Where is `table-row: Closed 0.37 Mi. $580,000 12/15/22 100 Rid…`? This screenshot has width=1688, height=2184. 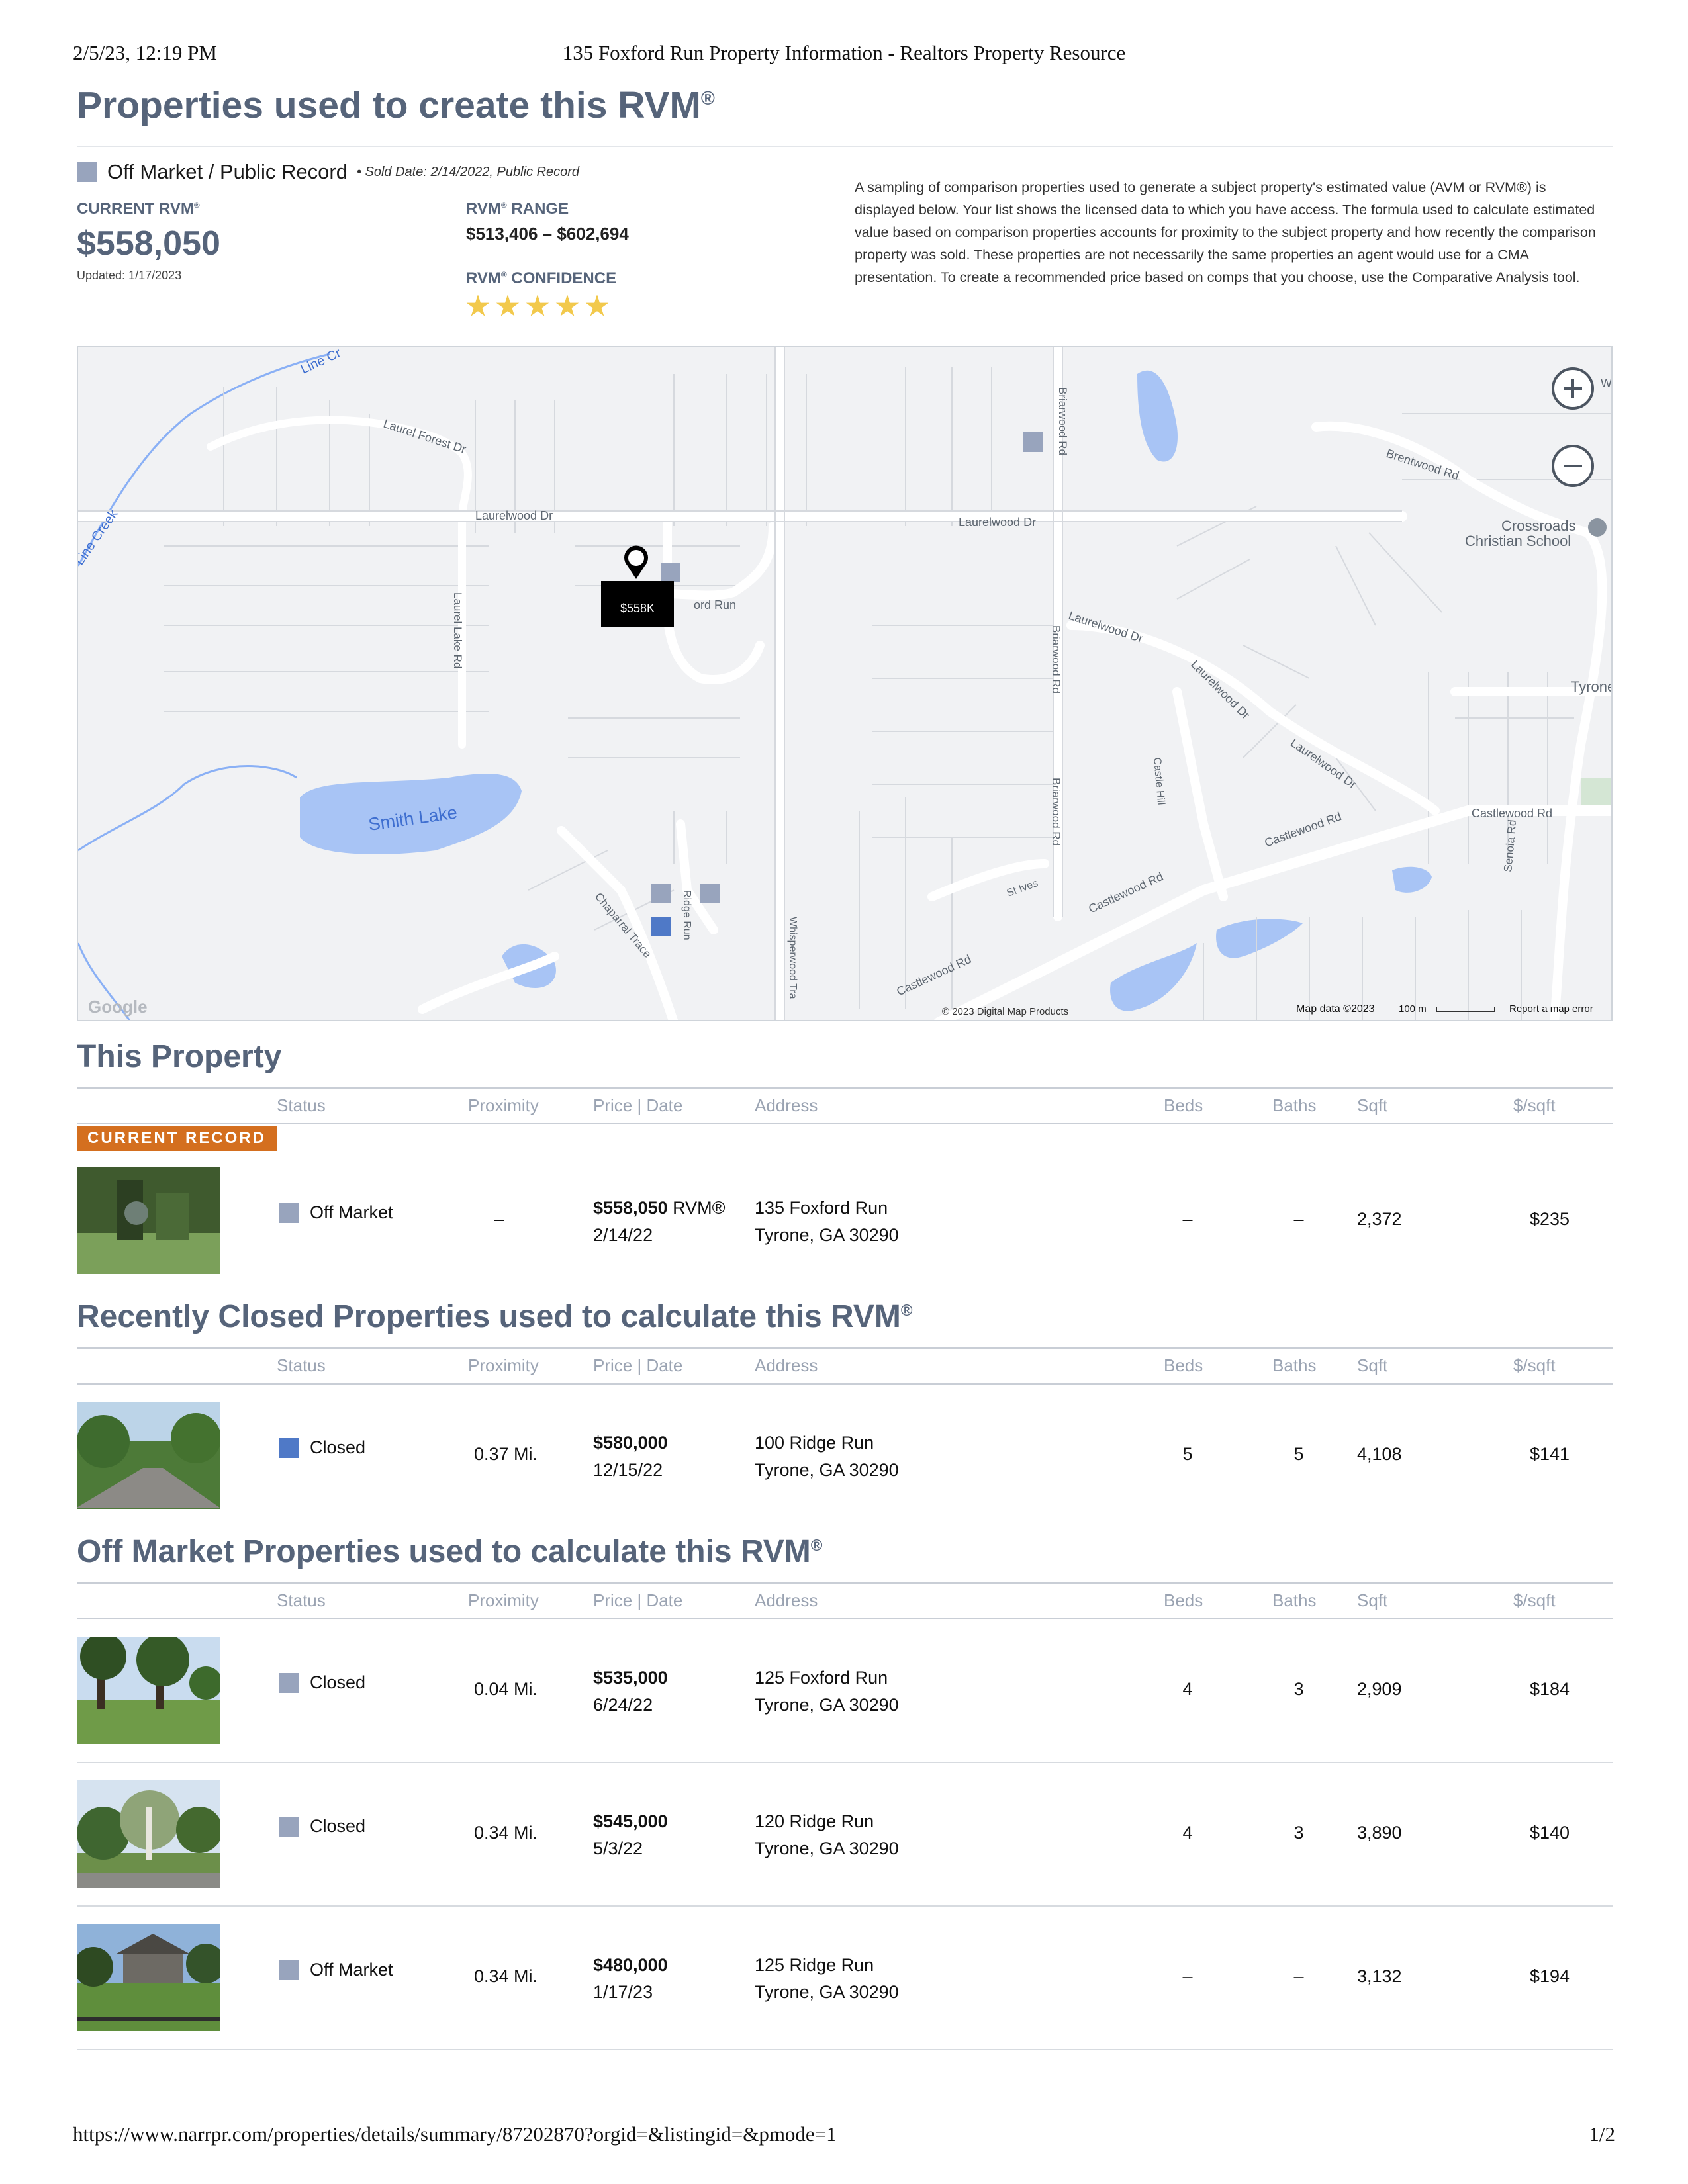
table-row: Closed 0.37 Mi. $580,000 12/15/22 100 Rid… is located at coordinates (845, 1451).